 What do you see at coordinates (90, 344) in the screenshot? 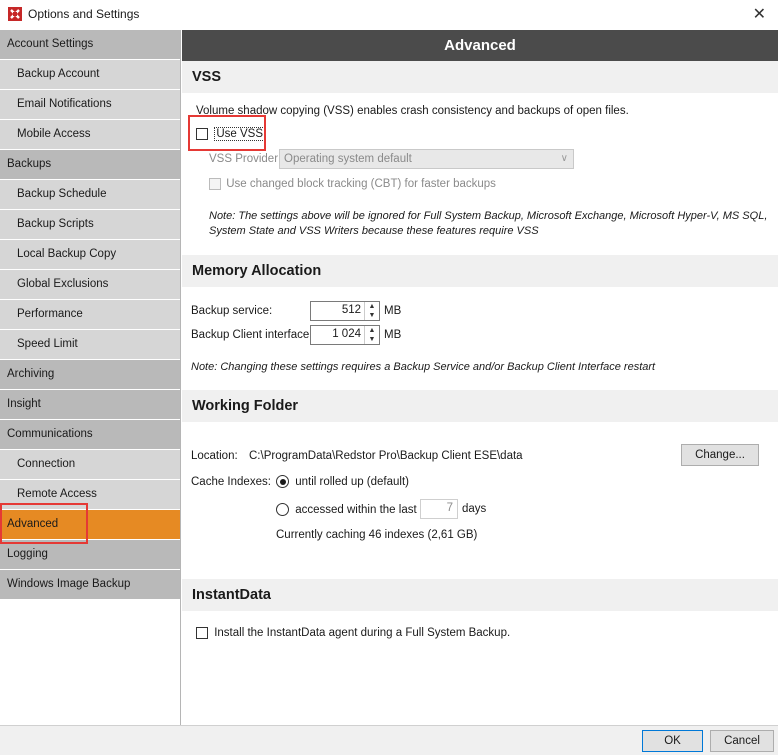
I see `sidebar-item-speed-limit: Speed Limit` at bounding box center [90, 344].